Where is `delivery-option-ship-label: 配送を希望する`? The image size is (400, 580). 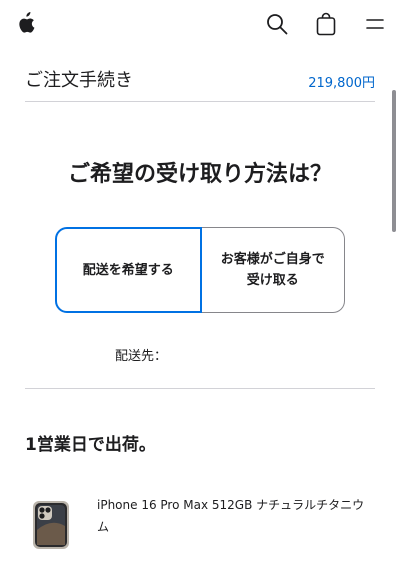 delivery-option-ship-label: 配送を希望する is located at coordinates (128, 270).